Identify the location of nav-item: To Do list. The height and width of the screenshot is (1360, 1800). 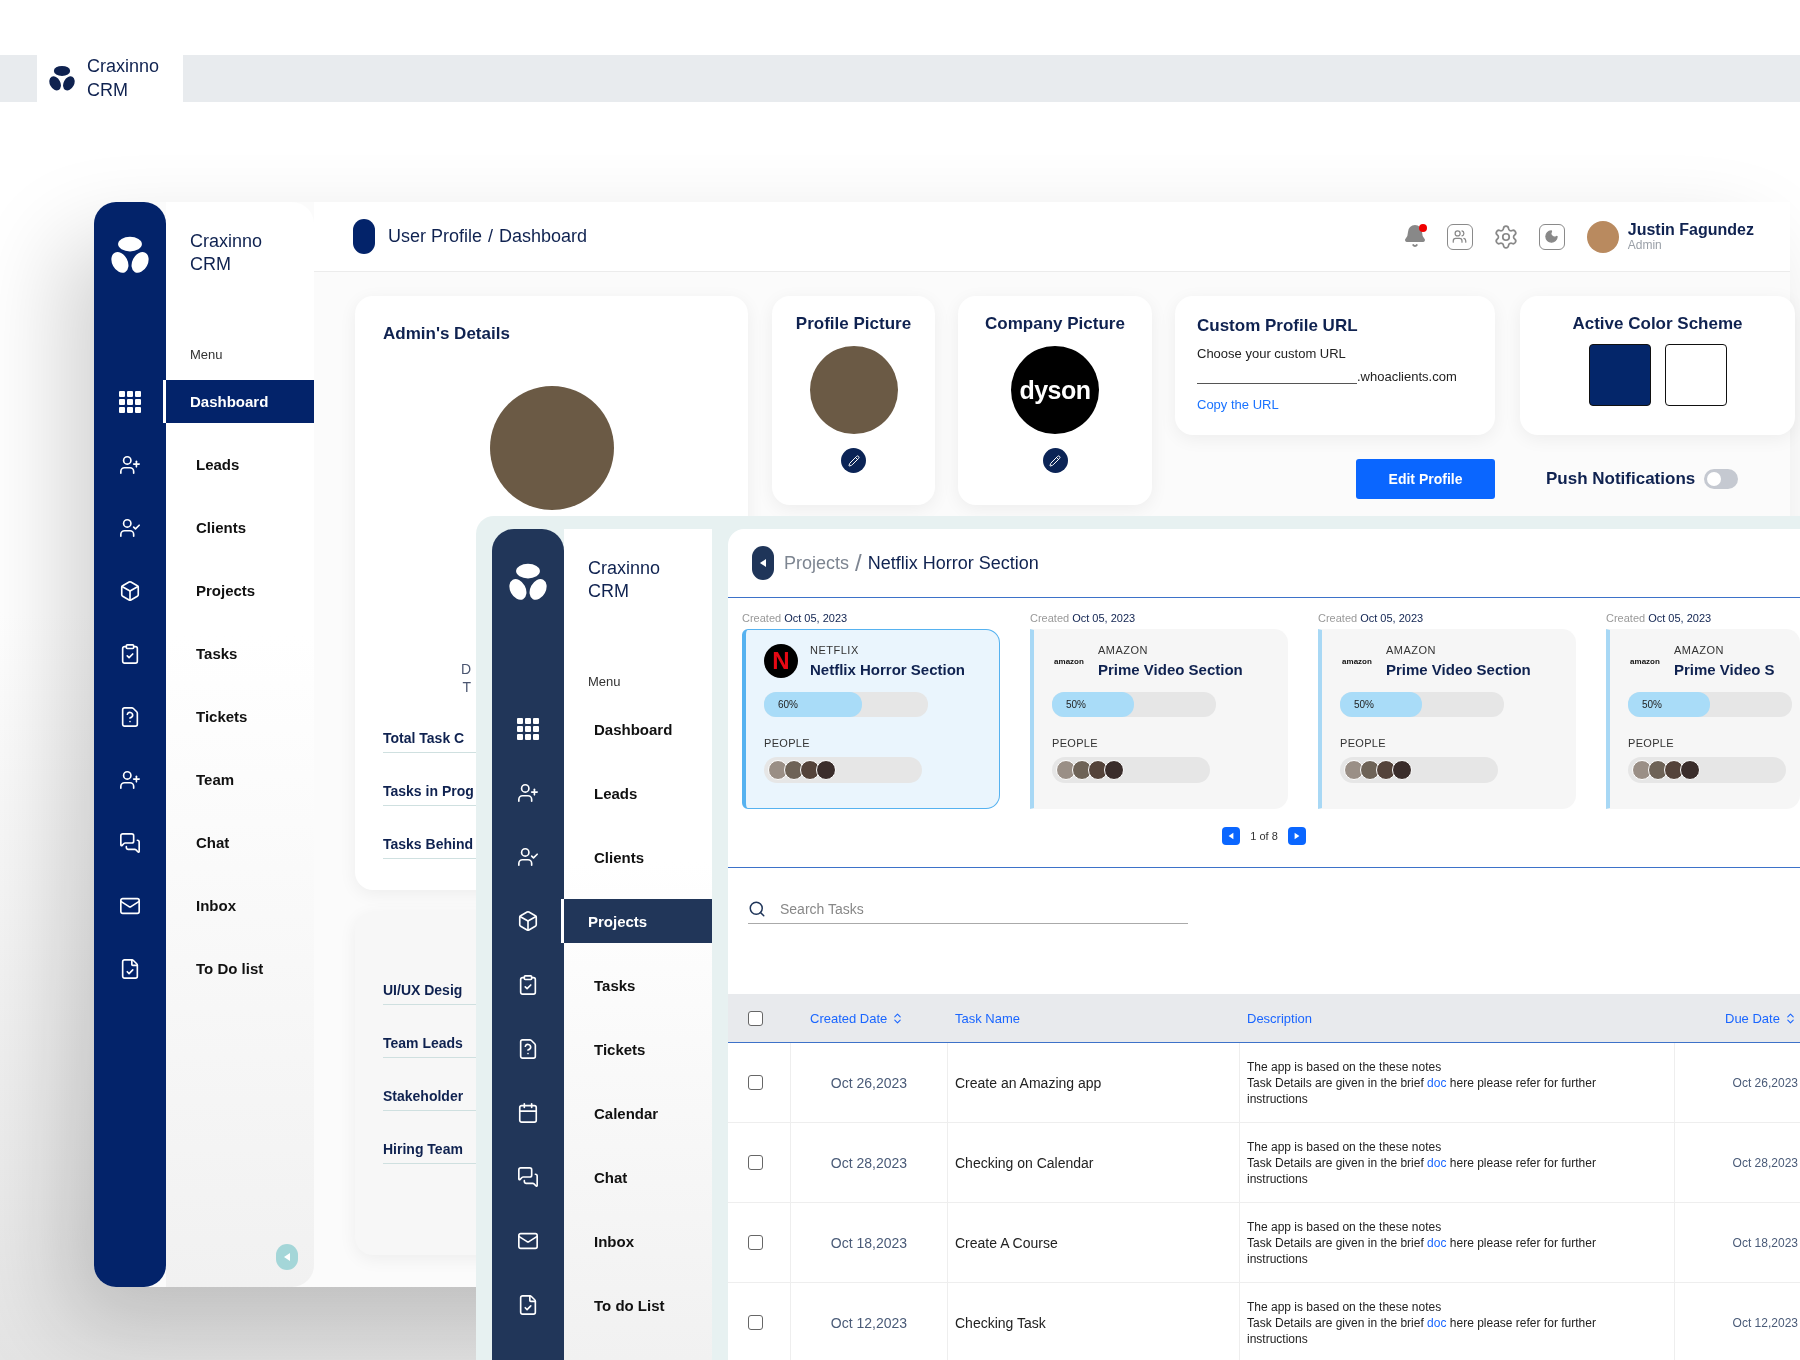
(240, 968).